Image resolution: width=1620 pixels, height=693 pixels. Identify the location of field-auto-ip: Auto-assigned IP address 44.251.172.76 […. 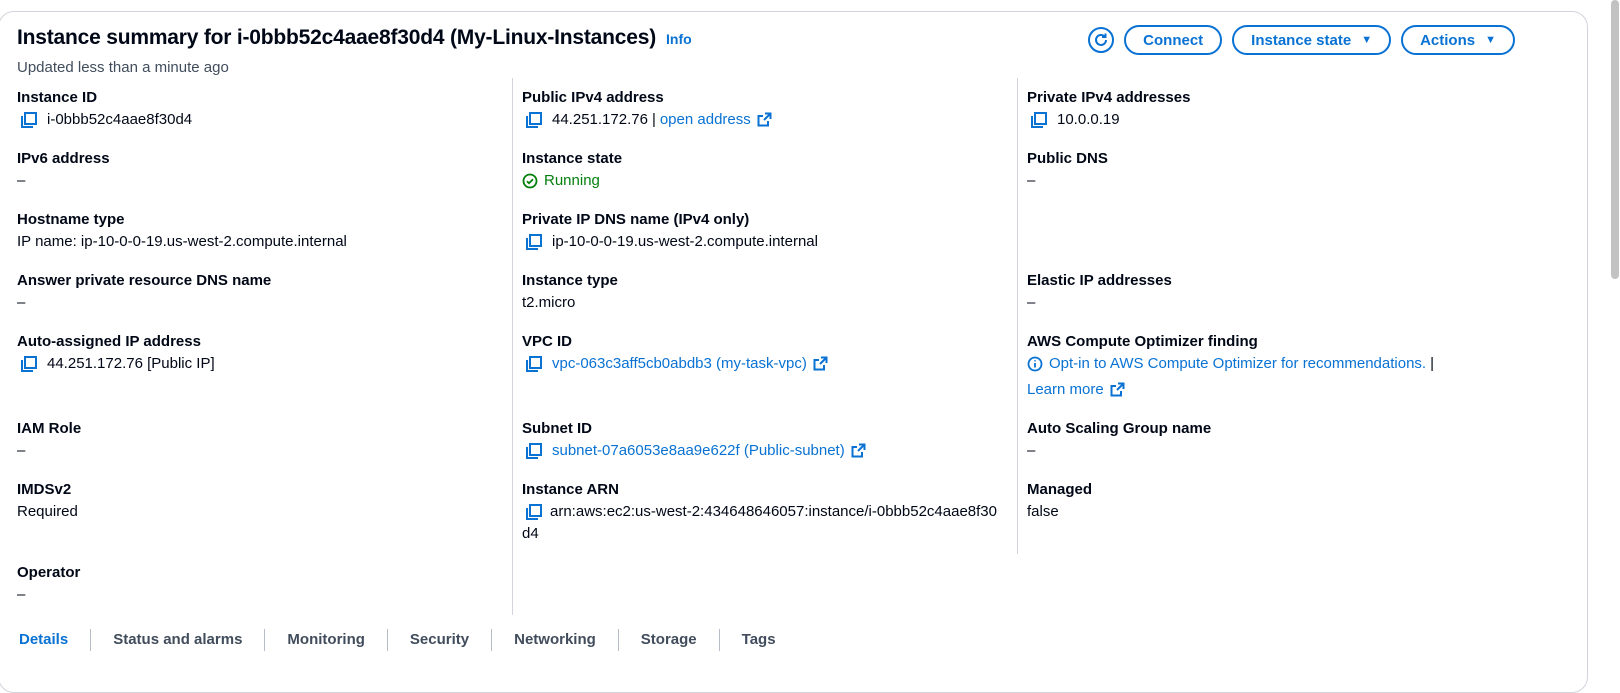
(116, 353).